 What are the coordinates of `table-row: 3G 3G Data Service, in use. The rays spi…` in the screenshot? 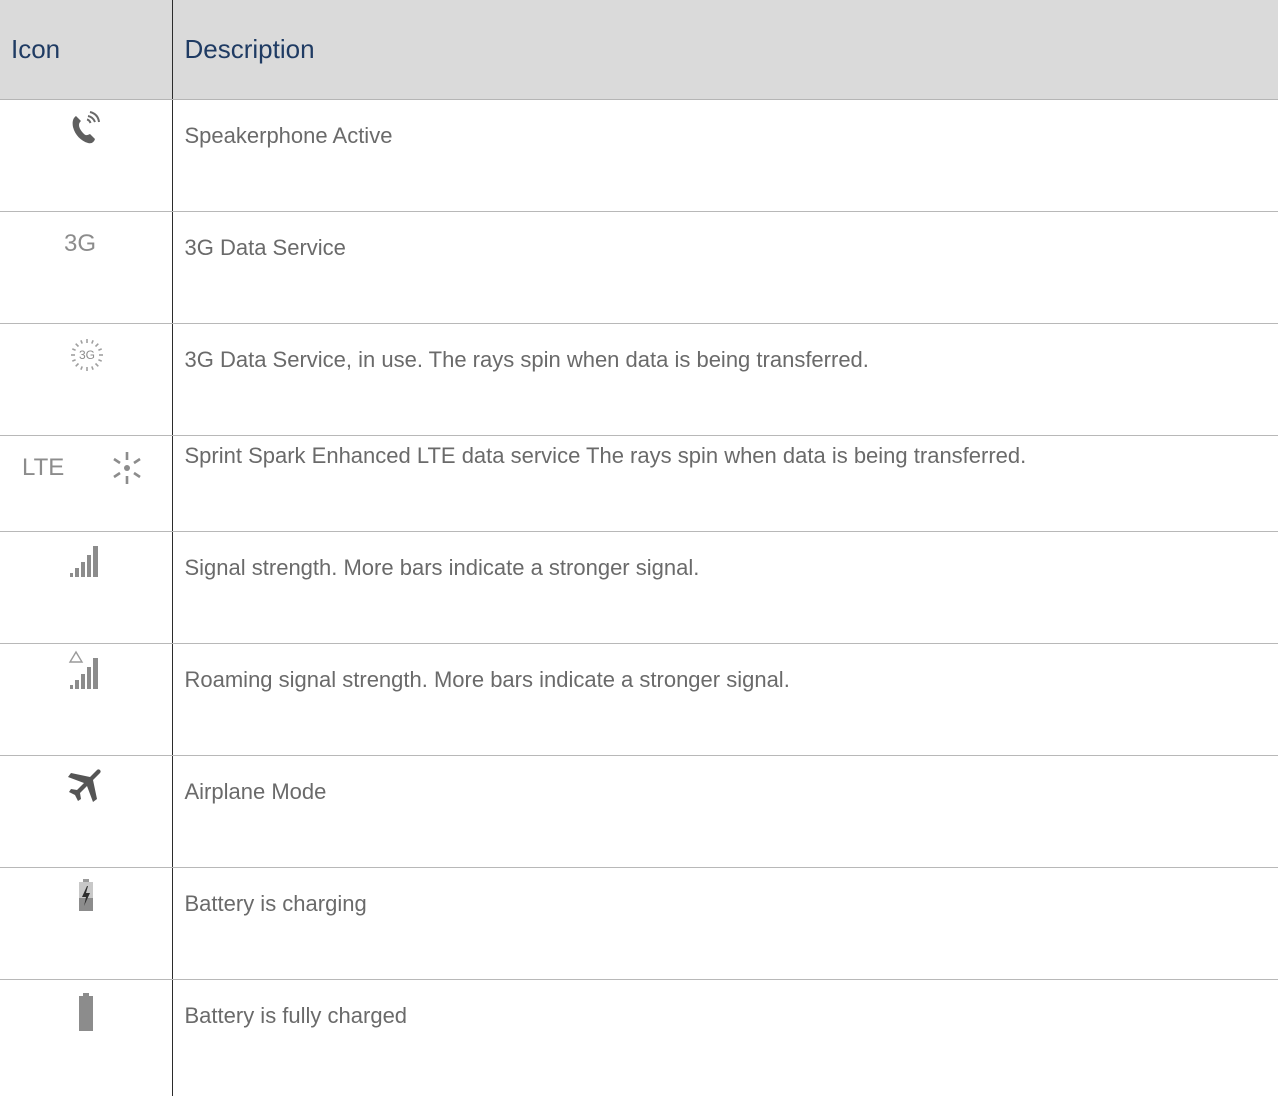 It's located at (639, 380).